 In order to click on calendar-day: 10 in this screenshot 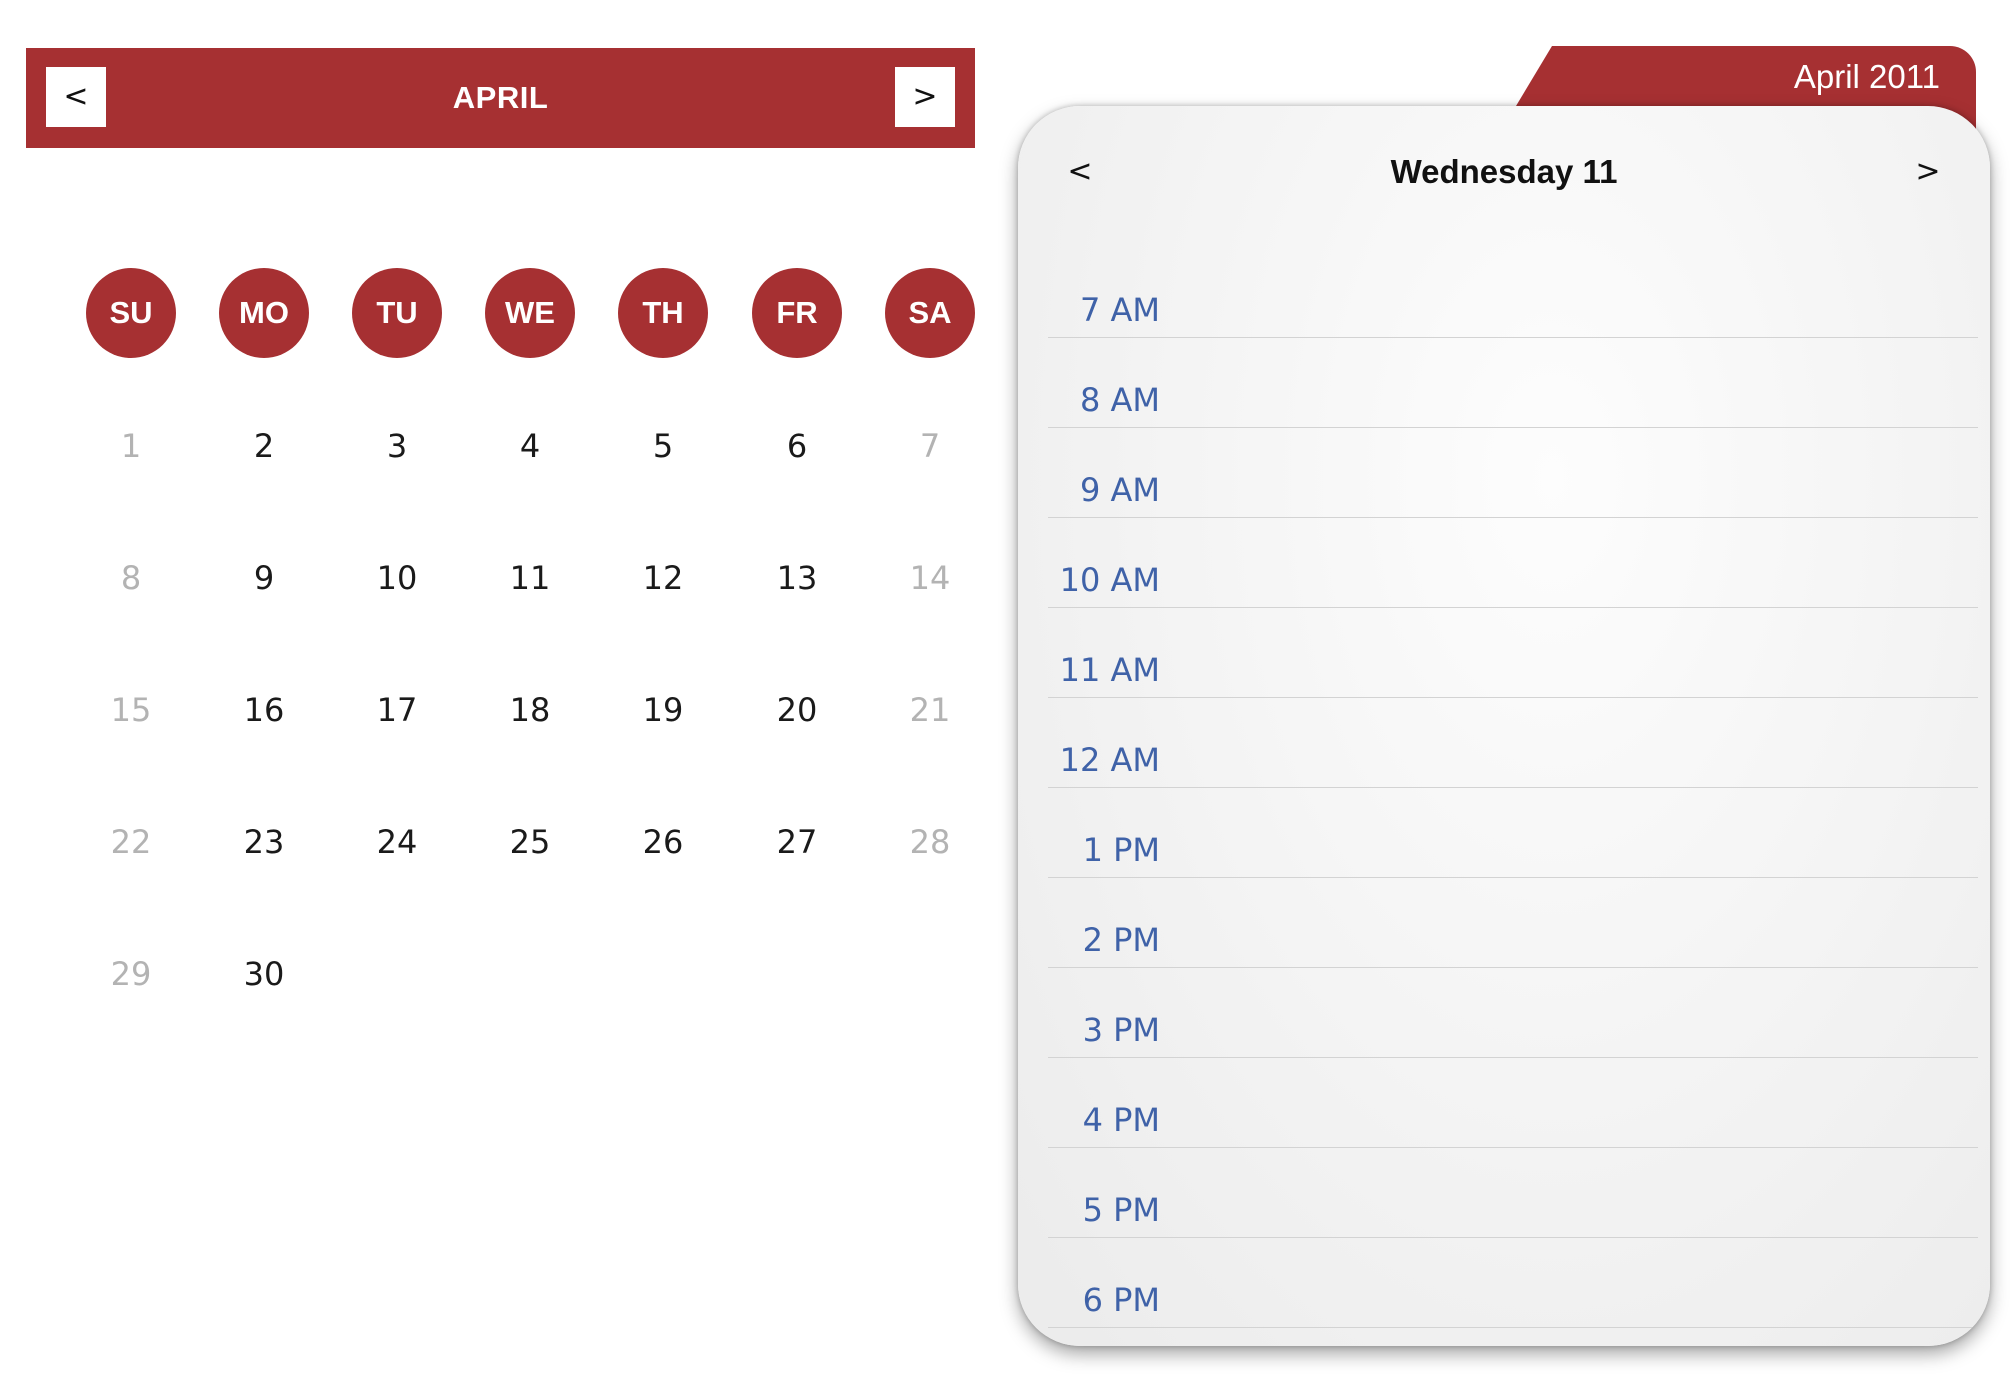, I will do `click(397, 578)`.